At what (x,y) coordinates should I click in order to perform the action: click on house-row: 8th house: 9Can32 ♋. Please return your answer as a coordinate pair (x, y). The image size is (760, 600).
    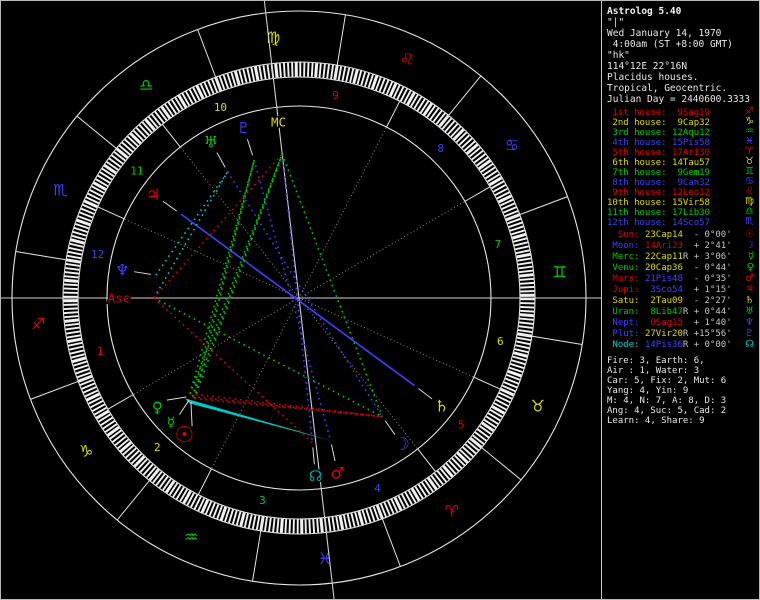
    Looking at the image, I should click on (680, 182).